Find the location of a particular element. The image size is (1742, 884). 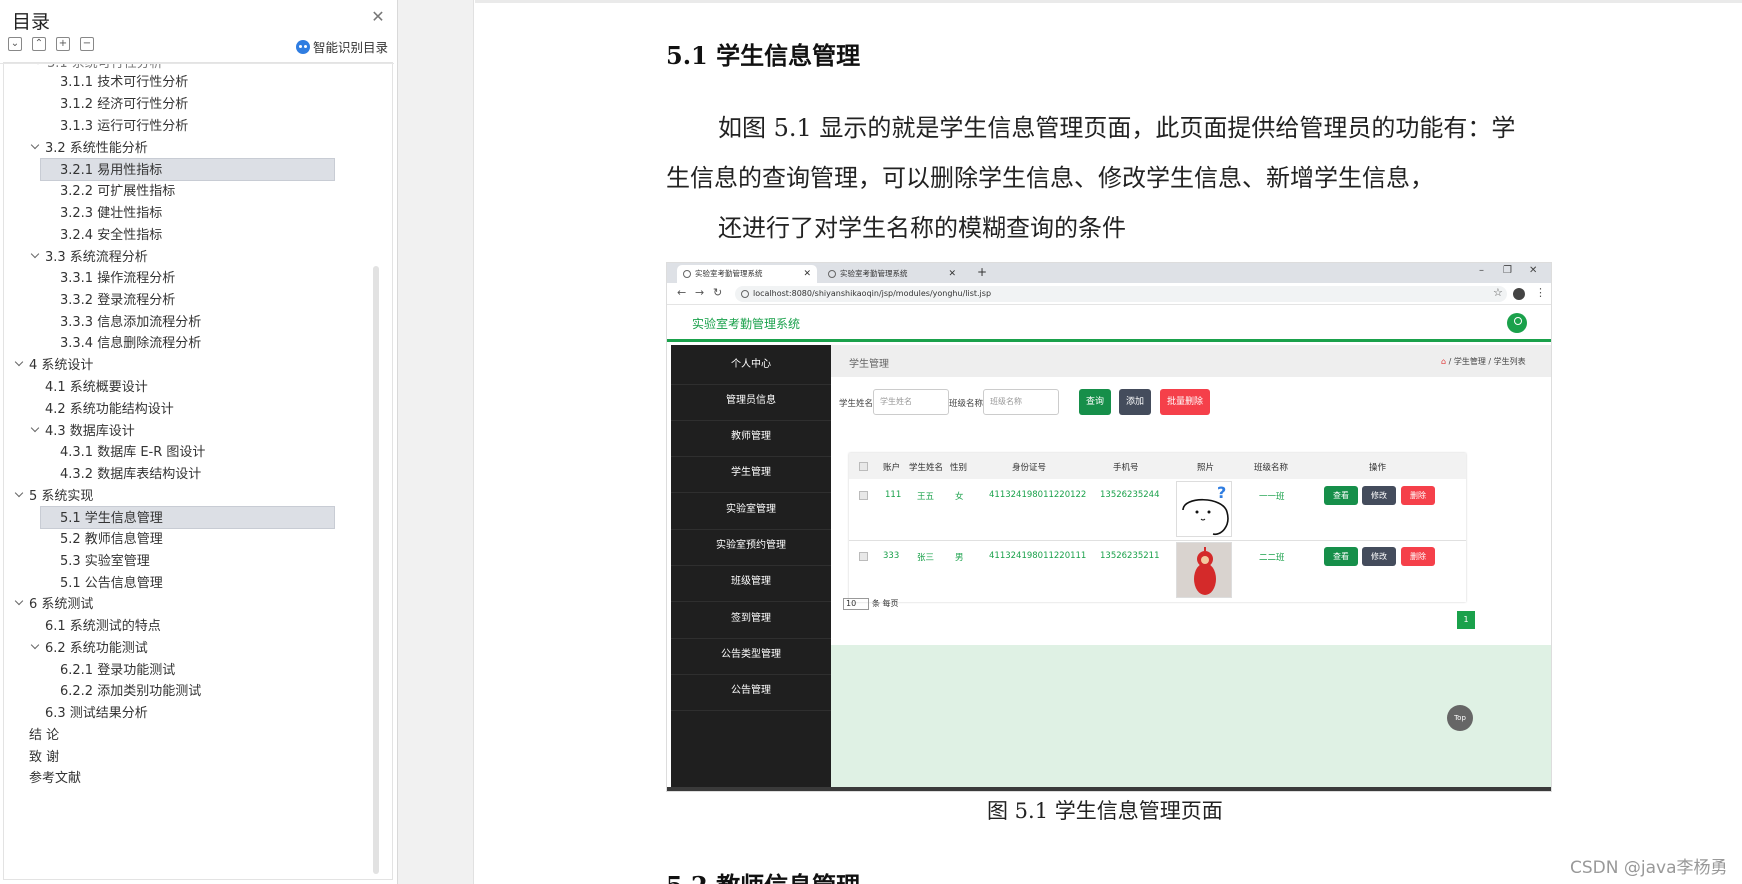

add-button: 添加 is located at coordinates (1135, 402).